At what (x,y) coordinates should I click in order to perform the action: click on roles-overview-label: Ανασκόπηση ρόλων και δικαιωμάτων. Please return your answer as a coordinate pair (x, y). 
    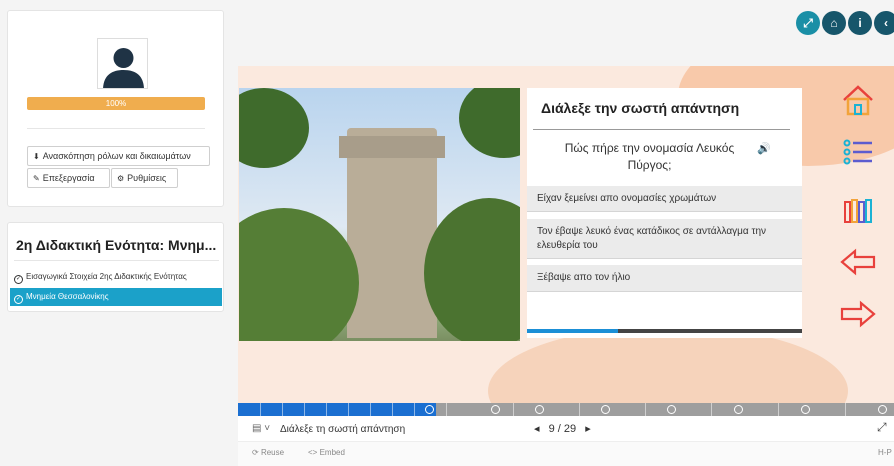
    Looking at the image, I should click on (116, 156).